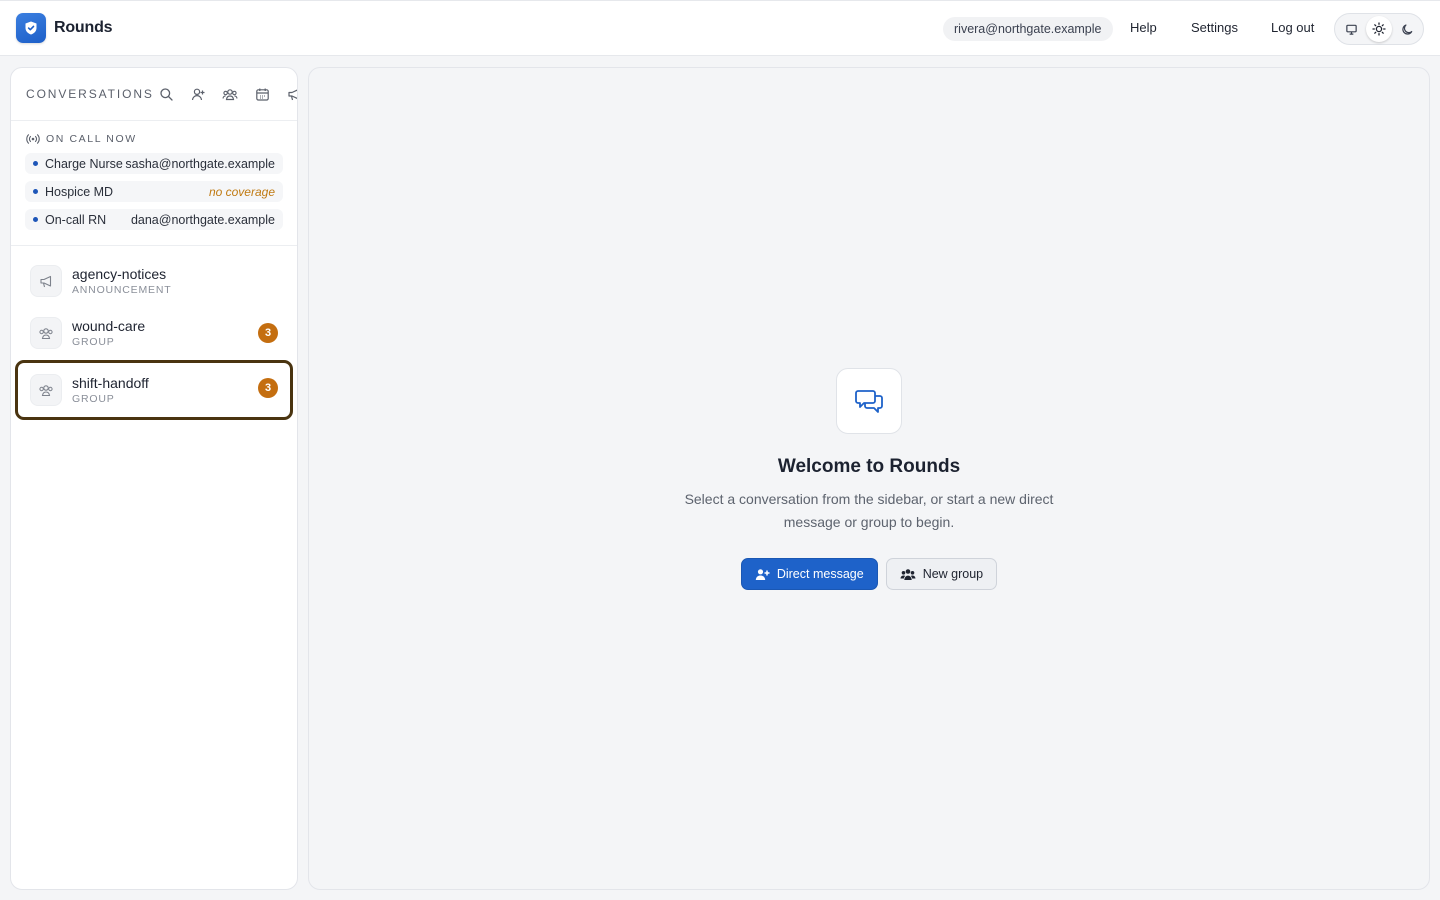 The width and height of the screenshot is (1440, 900). I want to click on theme-switcher, so click(1379, 29).